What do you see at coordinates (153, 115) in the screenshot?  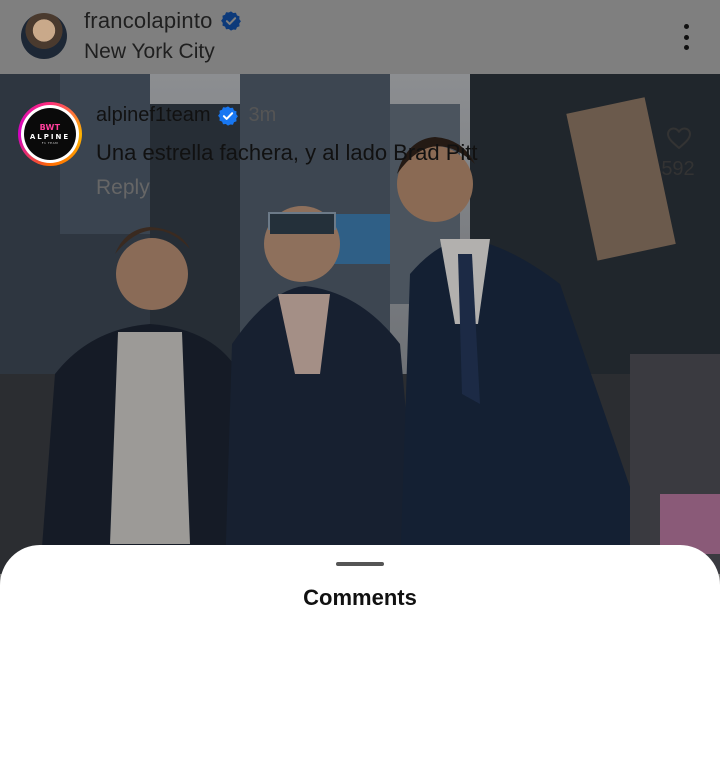 I see `comment-username: alpinef1team` at bounding box center [153, 115].